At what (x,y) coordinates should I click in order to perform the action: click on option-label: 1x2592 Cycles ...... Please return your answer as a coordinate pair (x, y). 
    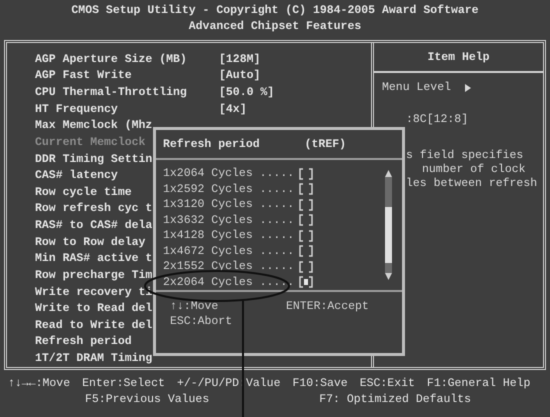
    Looking at the image, I should click on (228, 189).